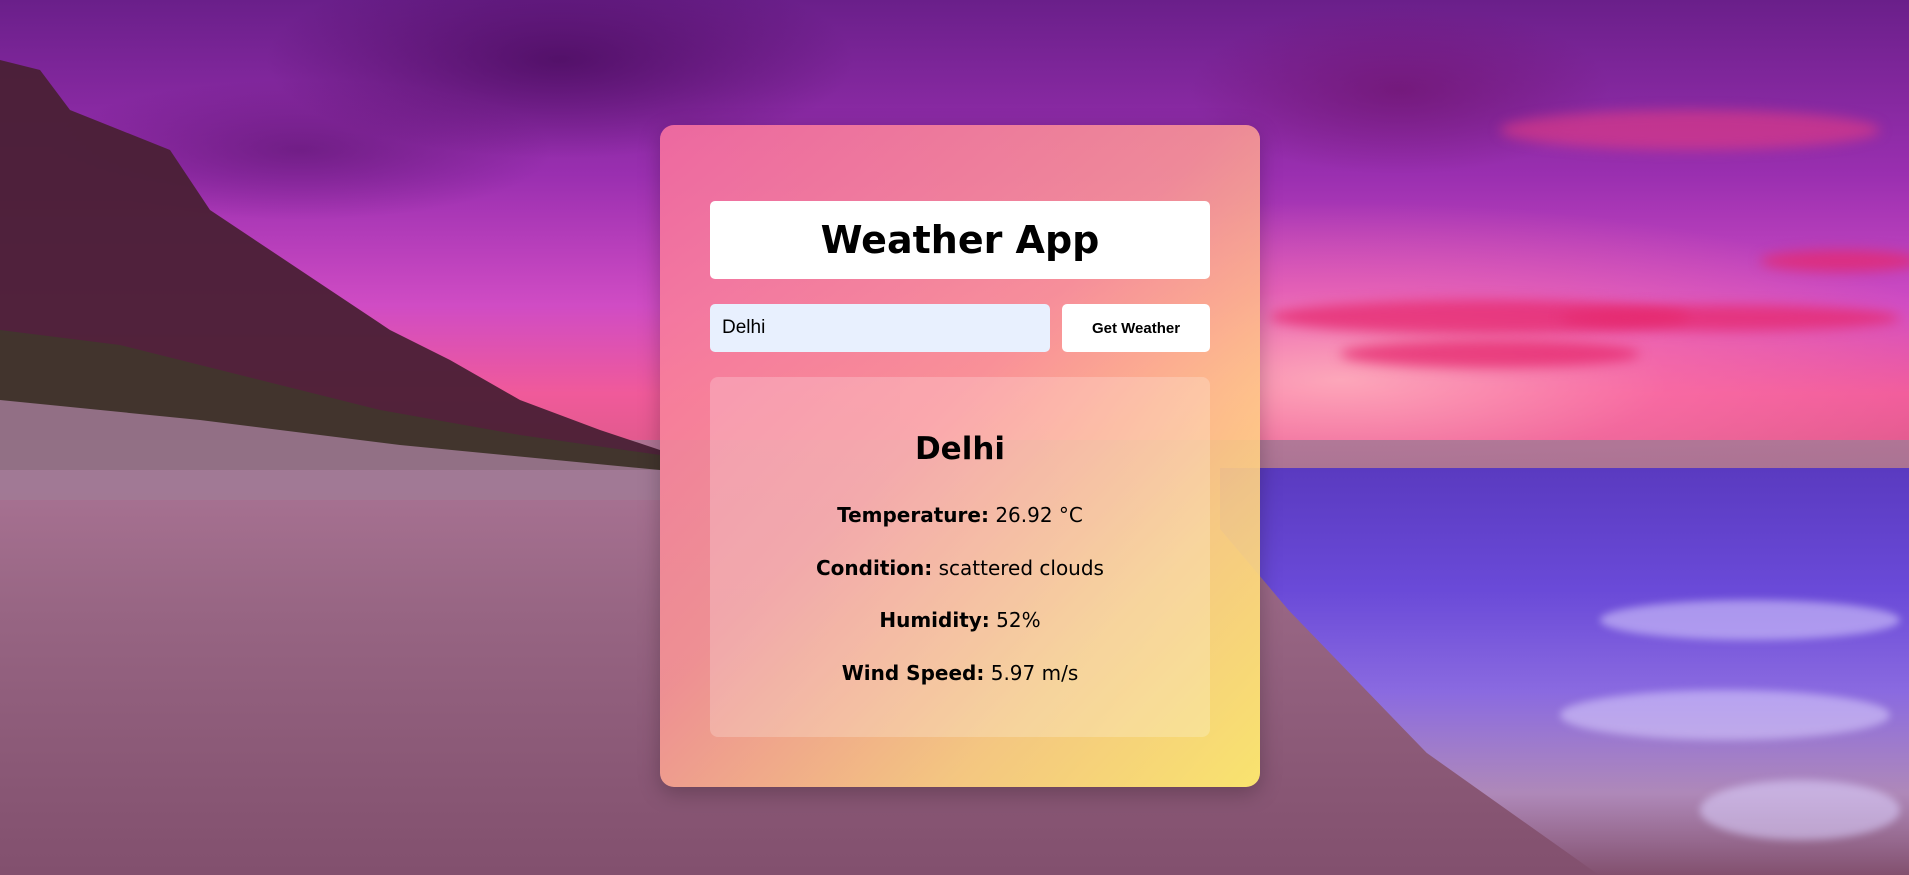 The image size is (1909, 875). I want to click on title-banner: Weather App, so click(960, 240).